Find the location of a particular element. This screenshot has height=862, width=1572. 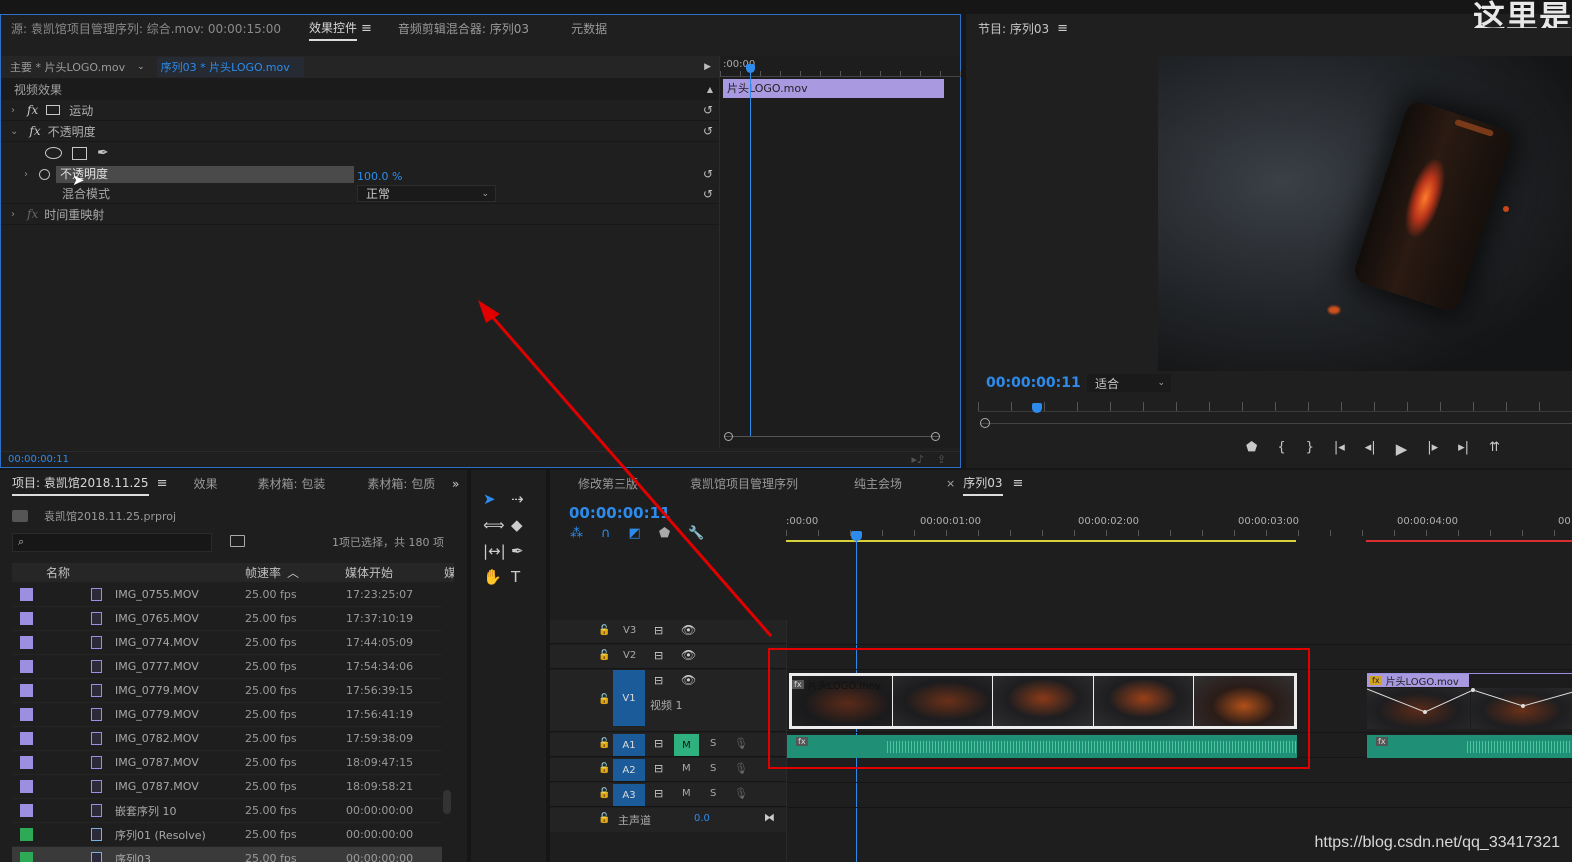

table-row: 序列01 (Resolve) 25.00 fps 00:00:00:00 is located at coordinates (227, 835).